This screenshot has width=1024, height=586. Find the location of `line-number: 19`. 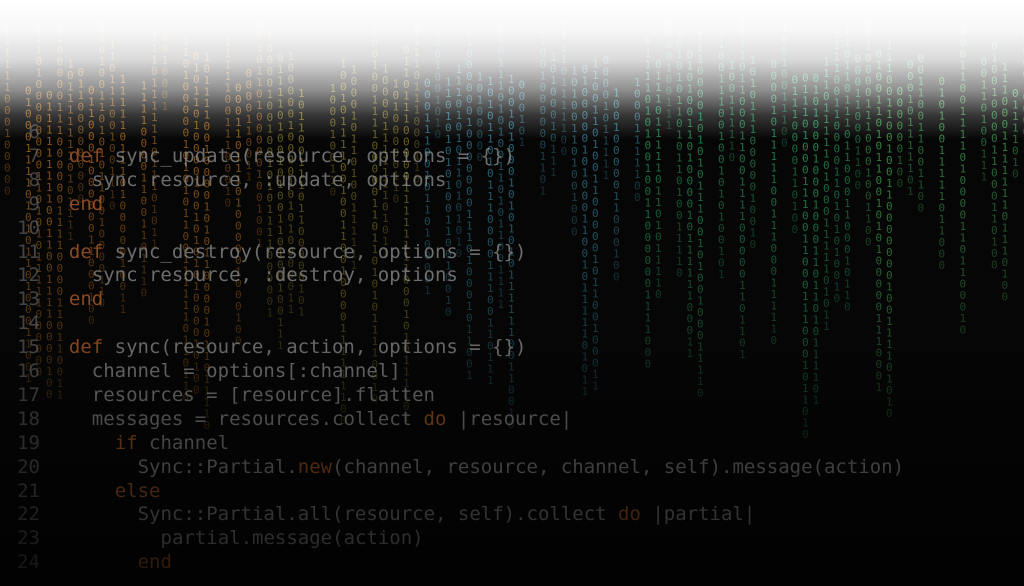

line-number: 19 is located at coordinates (28, 442).